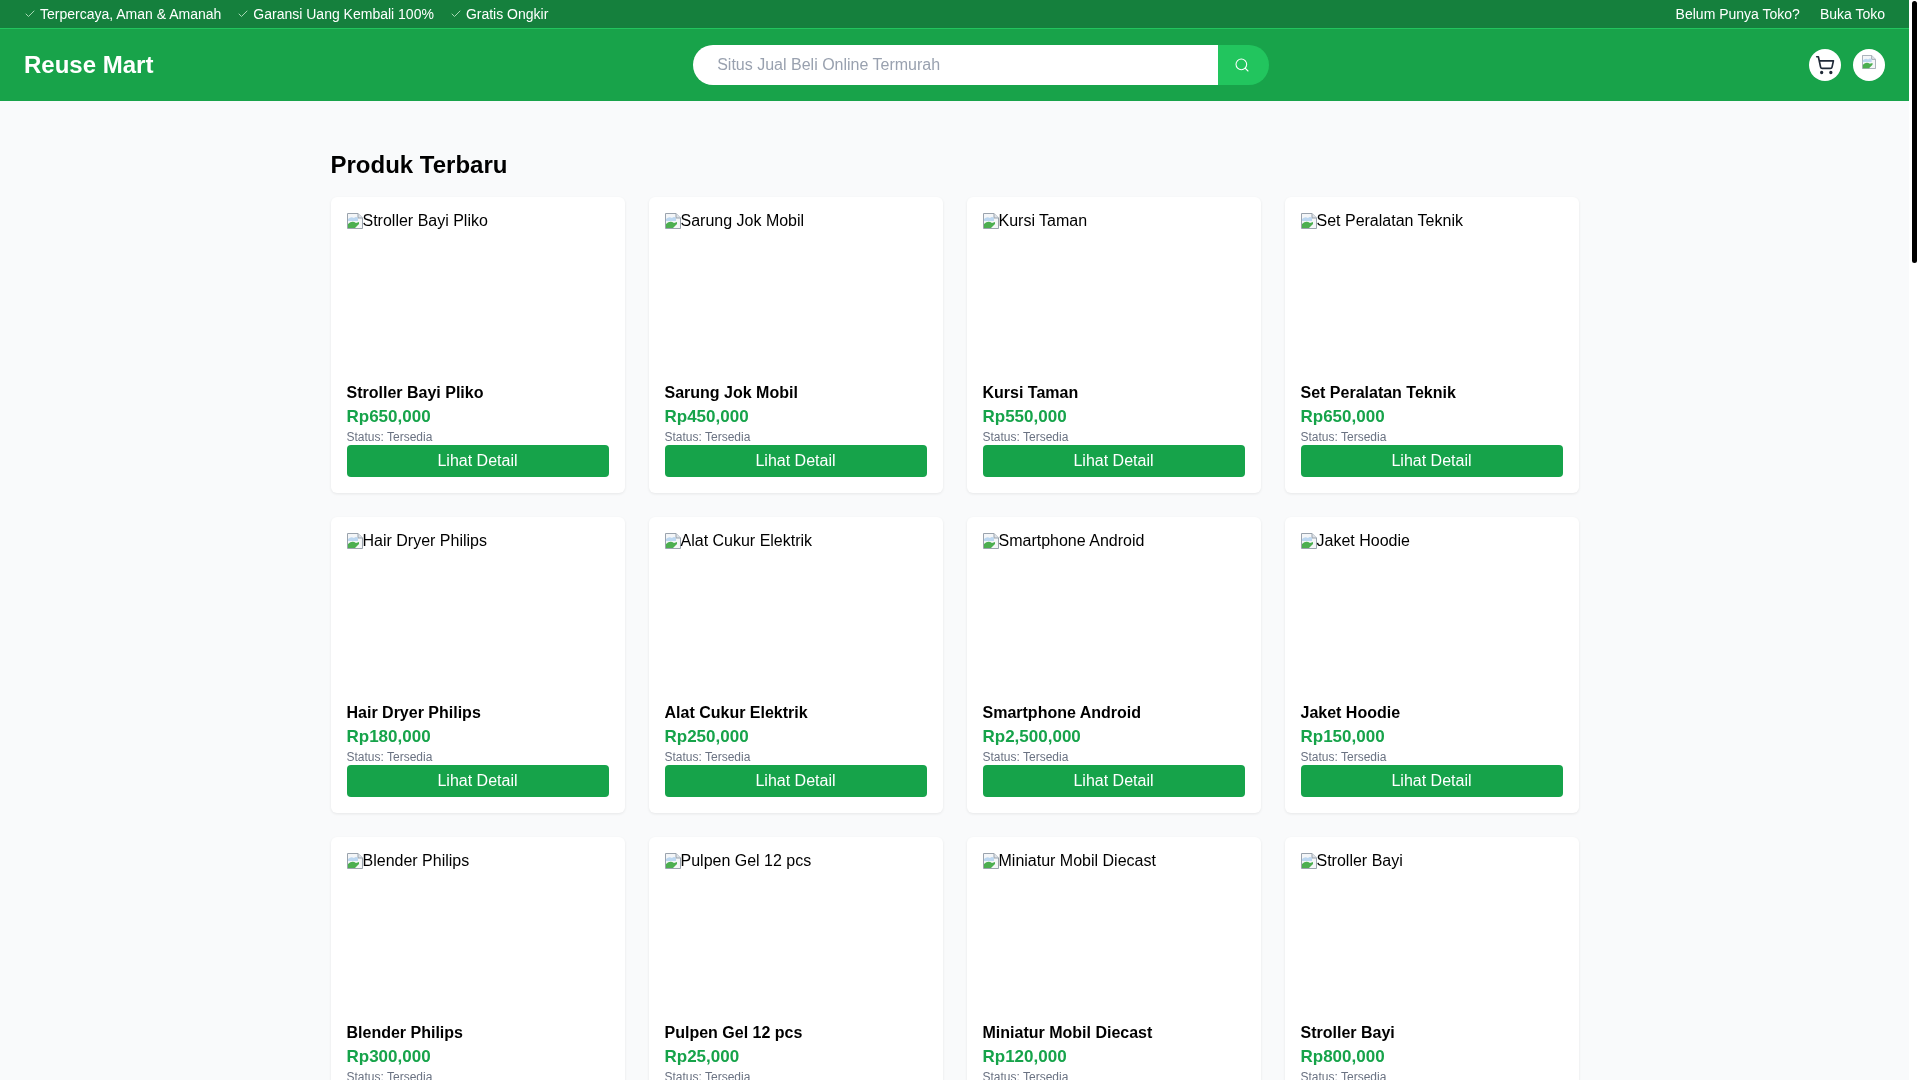 This screenshot has width=1920, height=1080. I want to click on product-price: Rp25,000, so click(702, 1057).